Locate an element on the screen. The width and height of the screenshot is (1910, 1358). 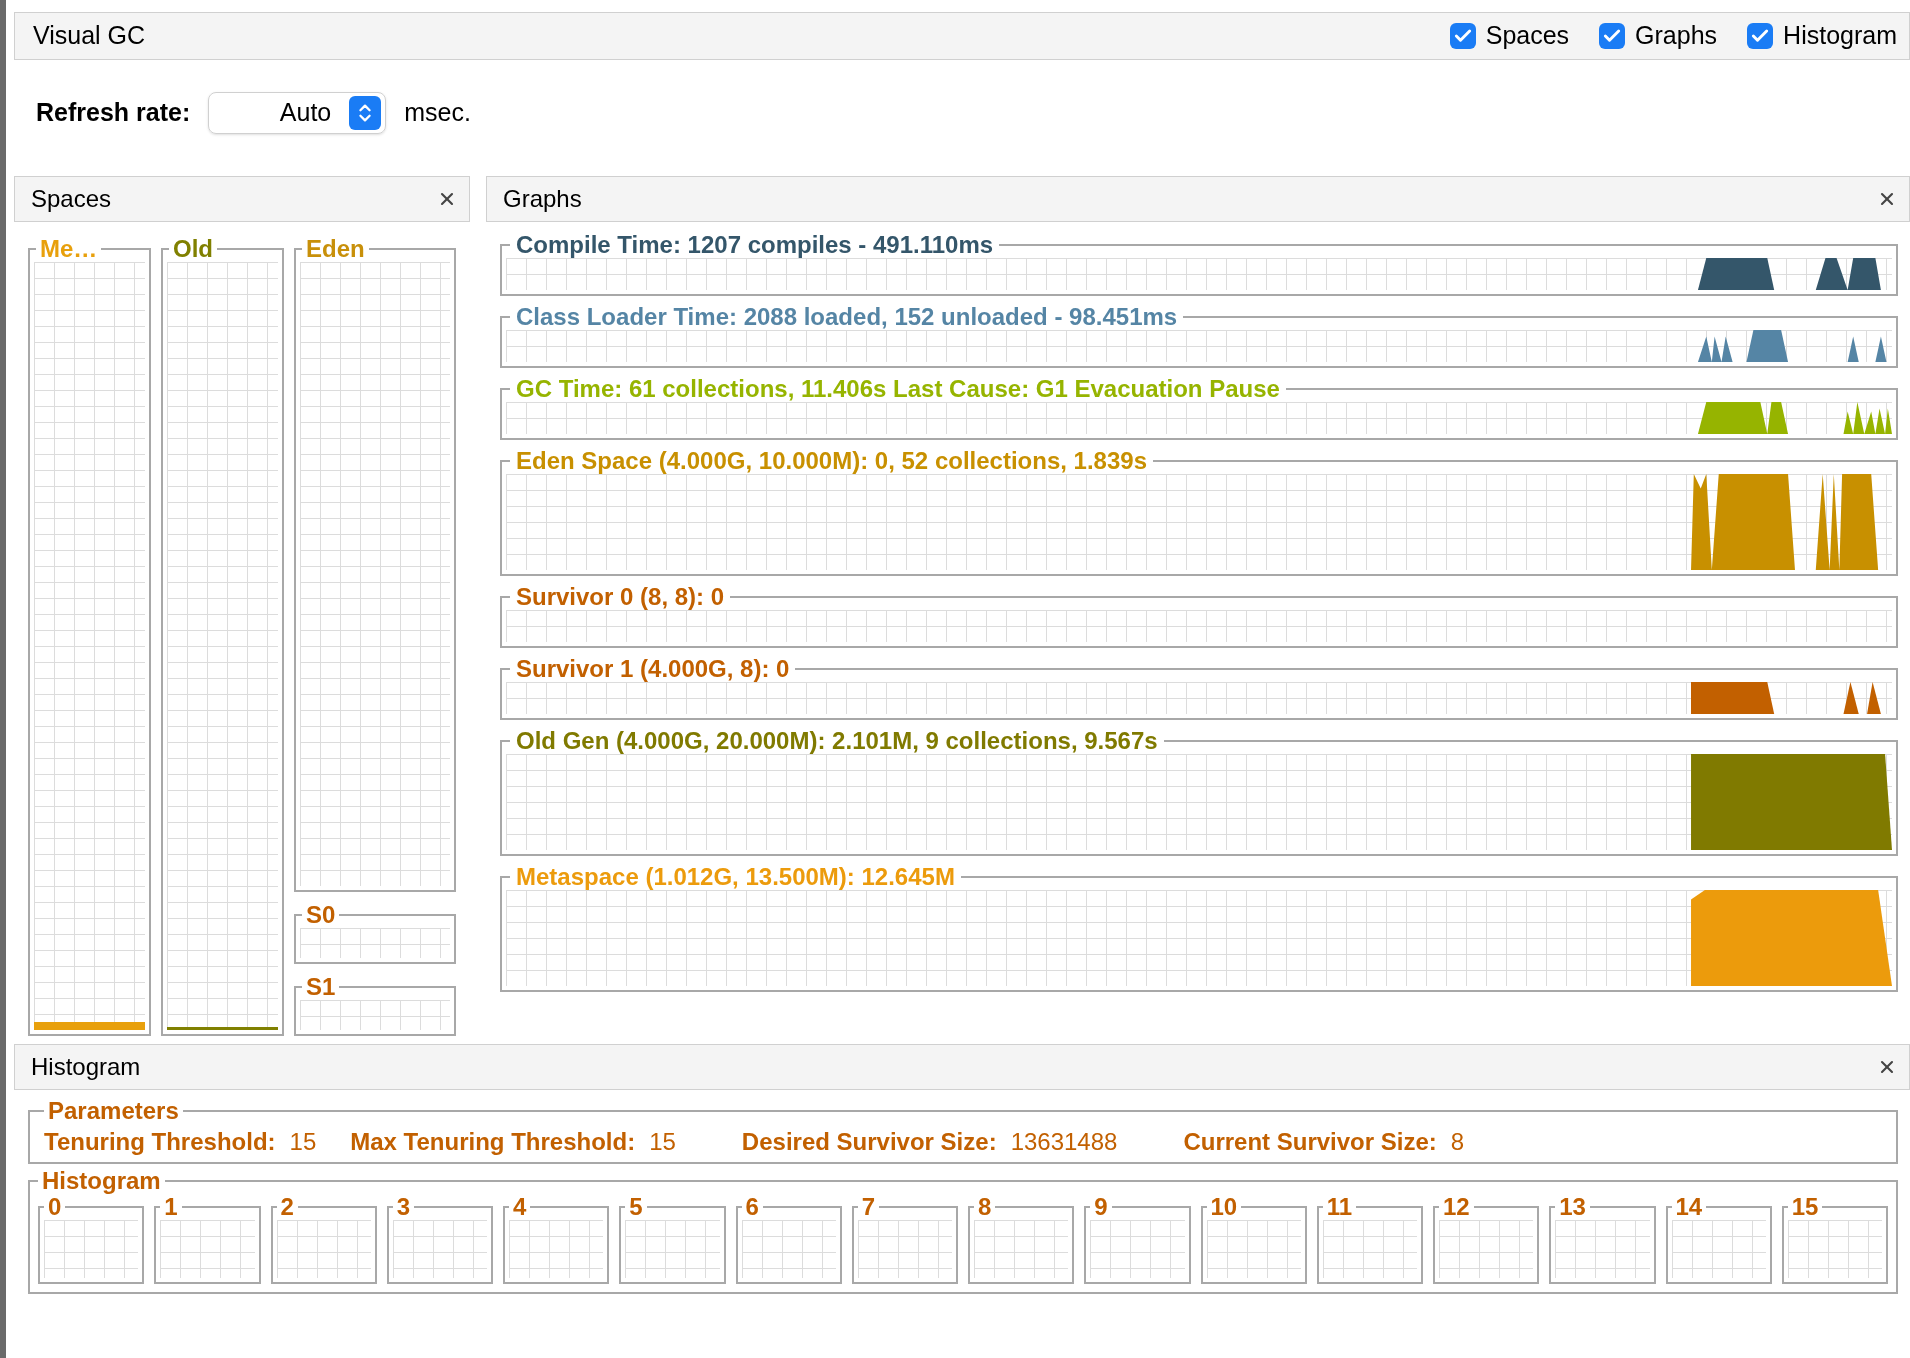
panel-title: Histogram is located at coordinates (86, 1067).